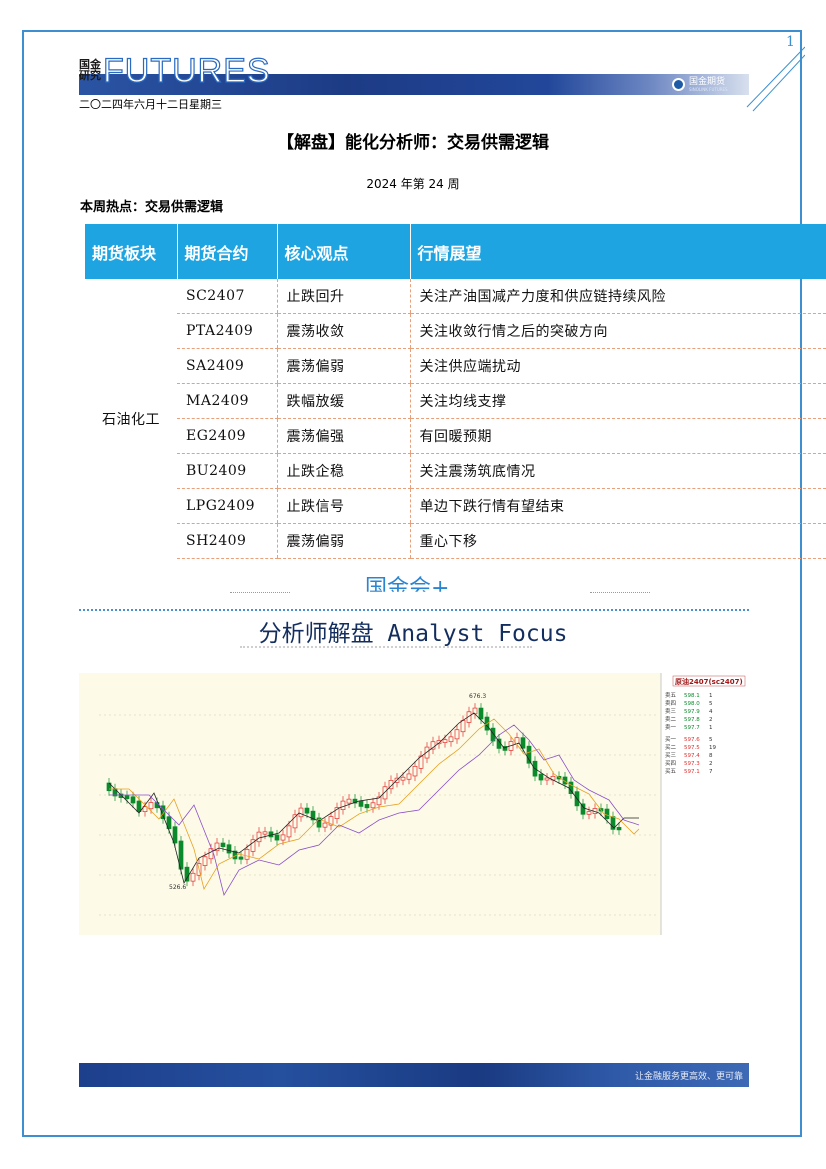  Describe the element at coordinates (227, 366) in the screenshot. I see `contract-cell: SA2409` at that location.